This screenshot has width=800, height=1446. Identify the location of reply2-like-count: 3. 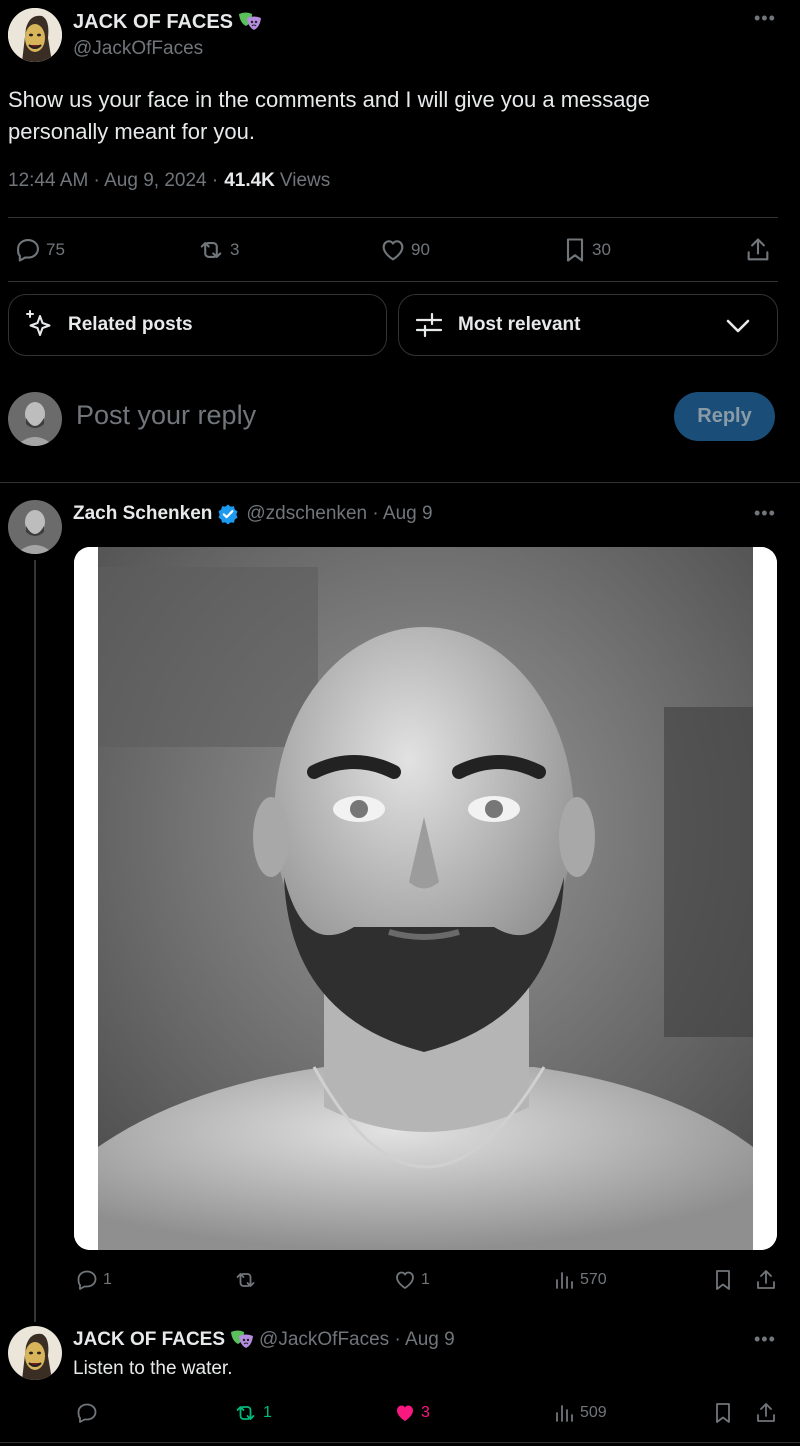
(425, 1412).